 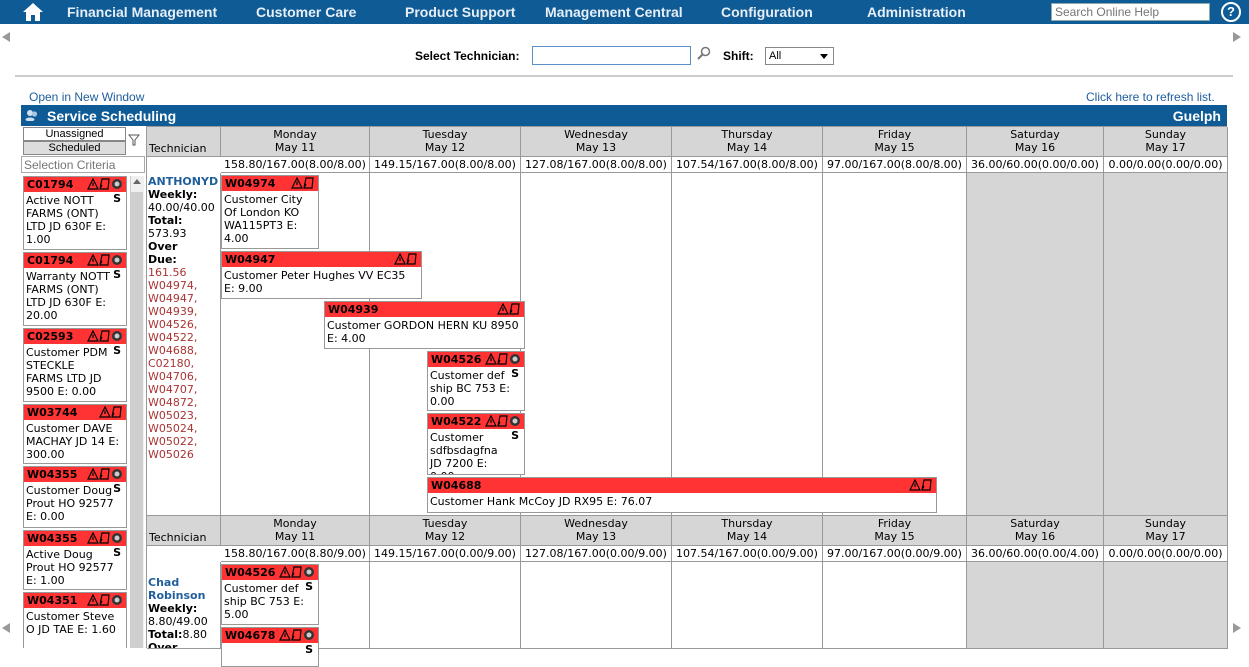 What do you see at coordinates (1237, 37) in the screenshot?
I see `scroll-right-arrow-icon` at bounding box center [1237, 37].